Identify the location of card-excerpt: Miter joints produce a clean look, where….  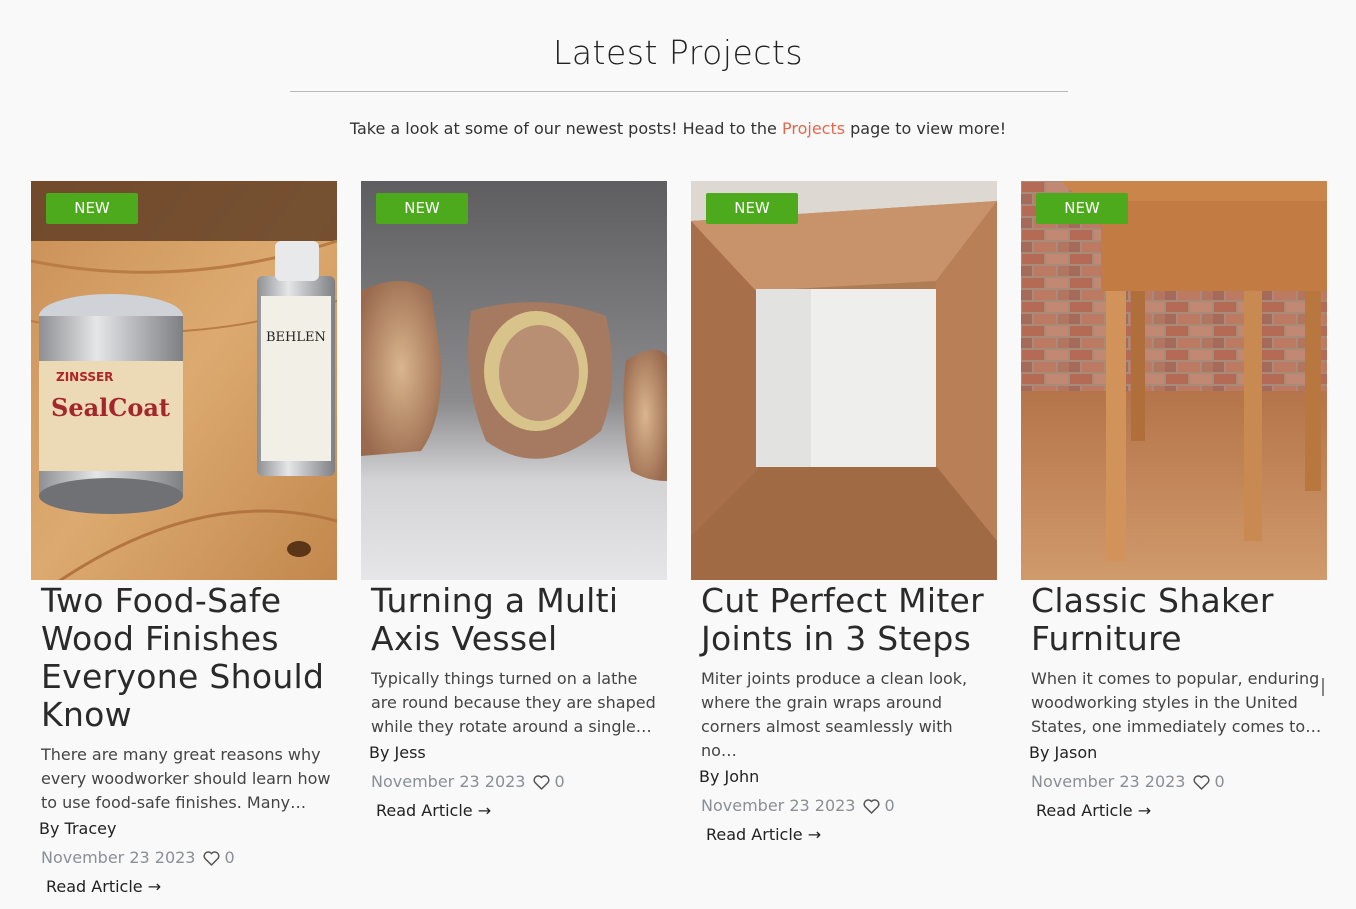
(834, 714).